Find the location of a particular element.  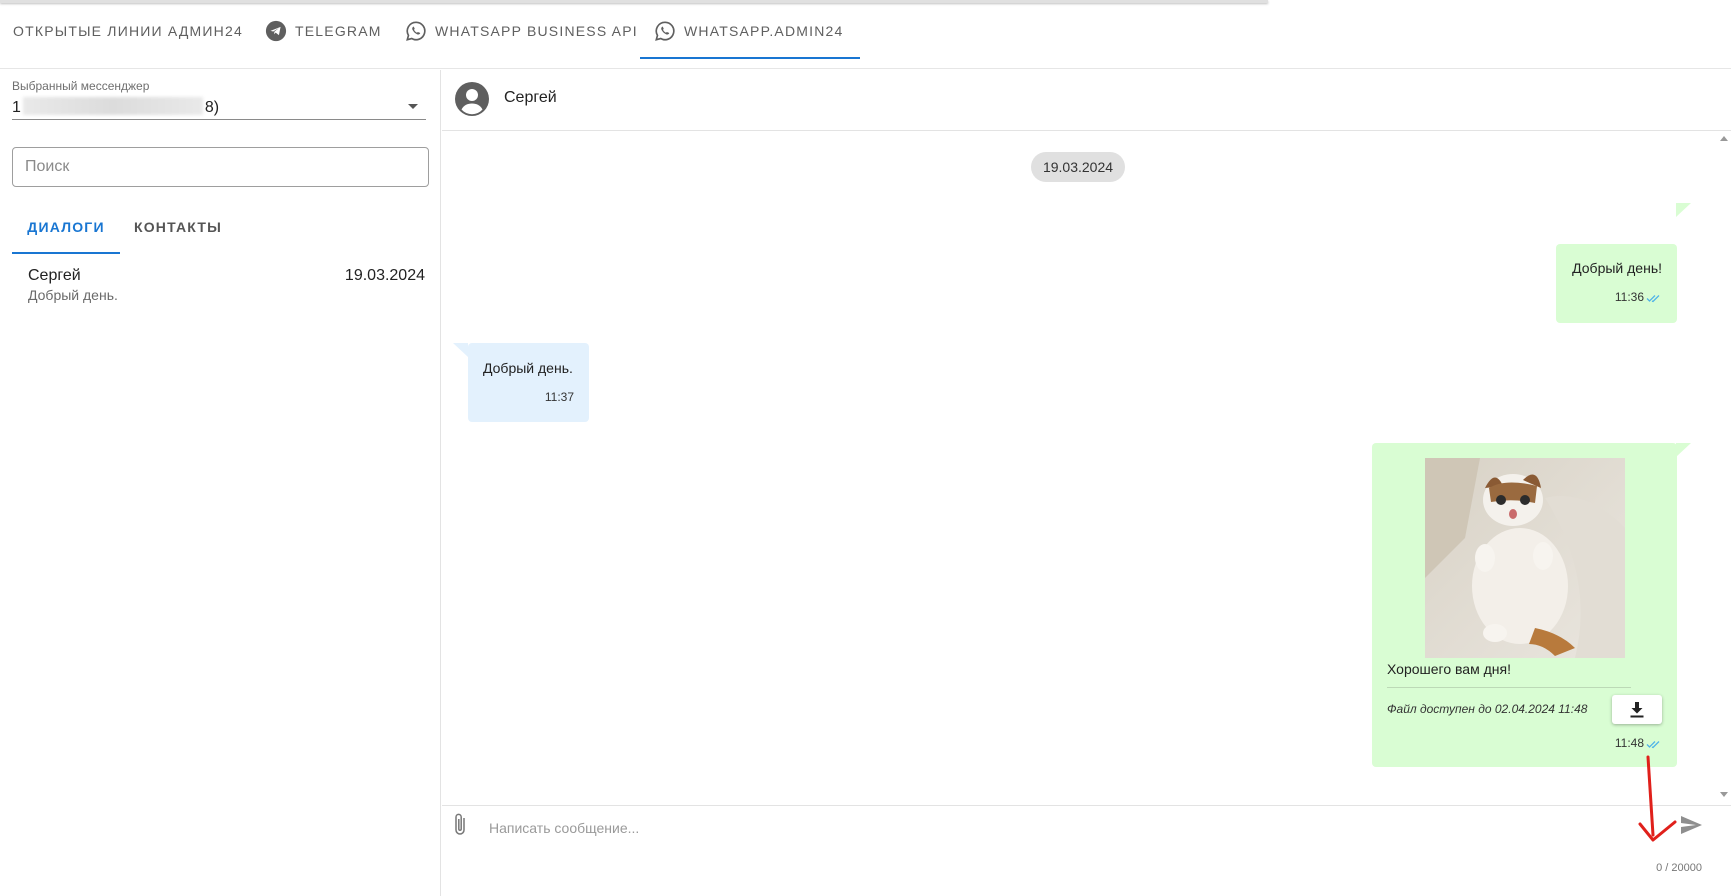

select-underline is located at coordinates (219, 119).